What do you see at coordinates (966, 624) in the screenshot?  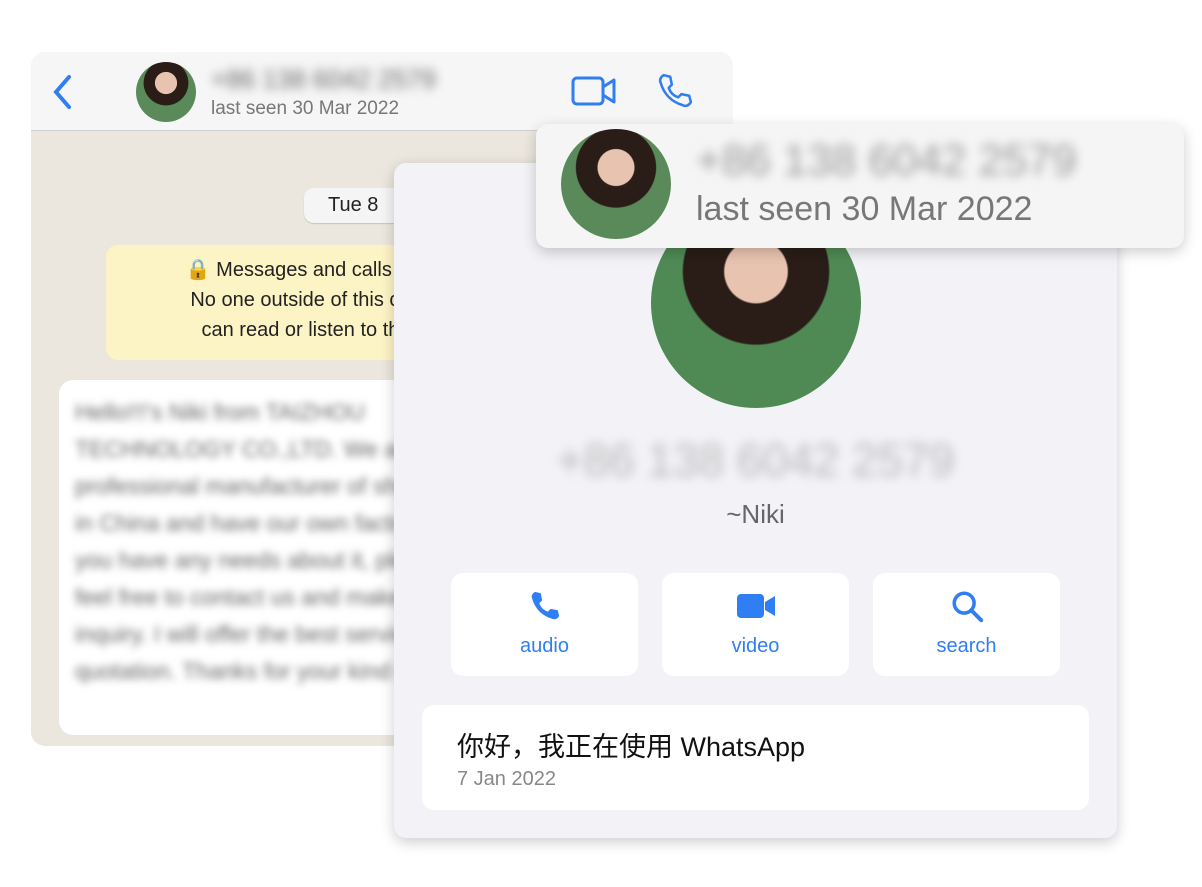 I see `search-button: search` at bounding box center [966, 624].